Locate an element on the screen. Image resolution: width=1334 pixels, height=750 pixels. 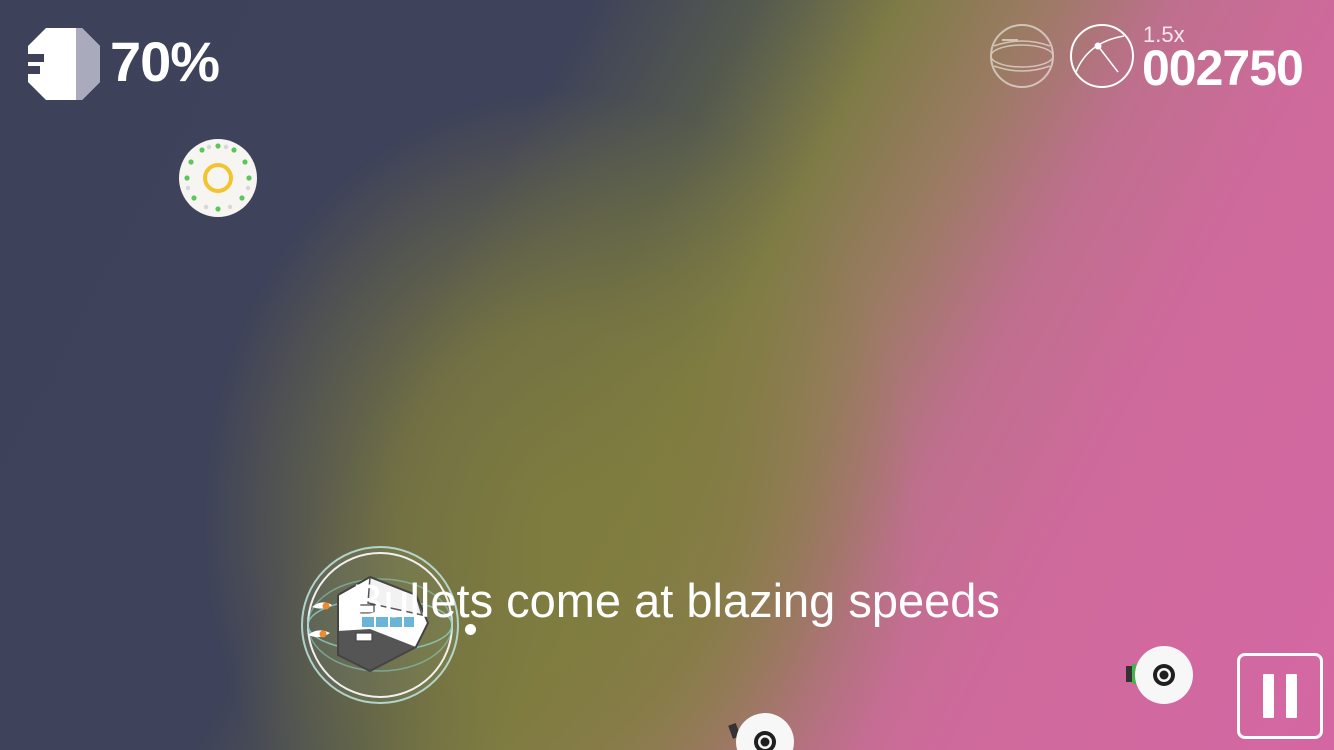
shield-sphere-icon is located at coordinates (1022, 56).